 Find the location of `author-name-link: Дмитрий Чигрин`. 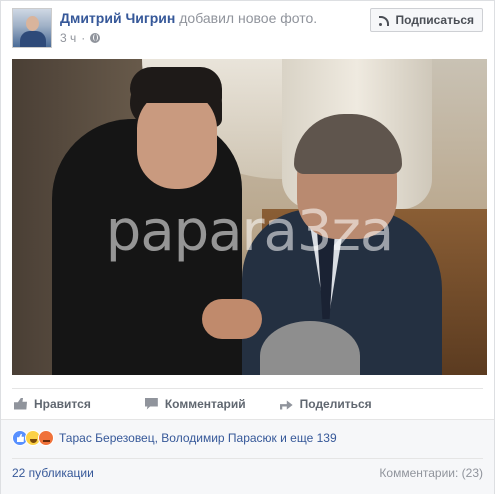

author-name-link: Дмитрий Чигрин is located at coordinates (117, 18).